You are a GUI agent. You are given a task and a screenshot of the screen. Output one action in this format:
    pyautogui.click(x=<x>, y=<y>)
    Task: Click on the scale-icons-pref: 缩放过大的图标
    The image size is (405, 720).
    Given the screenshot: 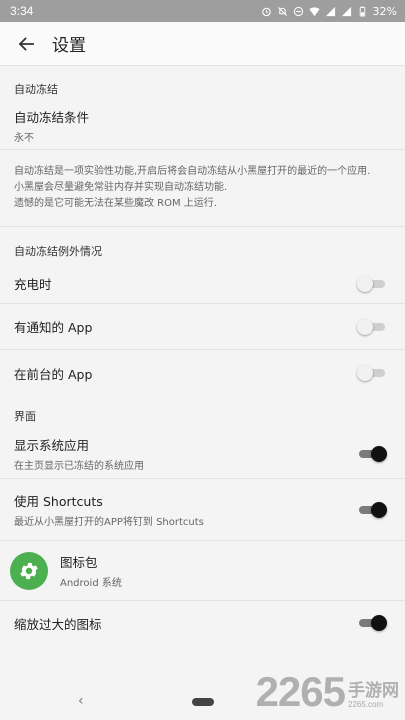 What is the action you would take?
    pyautogui.click(x=202, y=623)
    